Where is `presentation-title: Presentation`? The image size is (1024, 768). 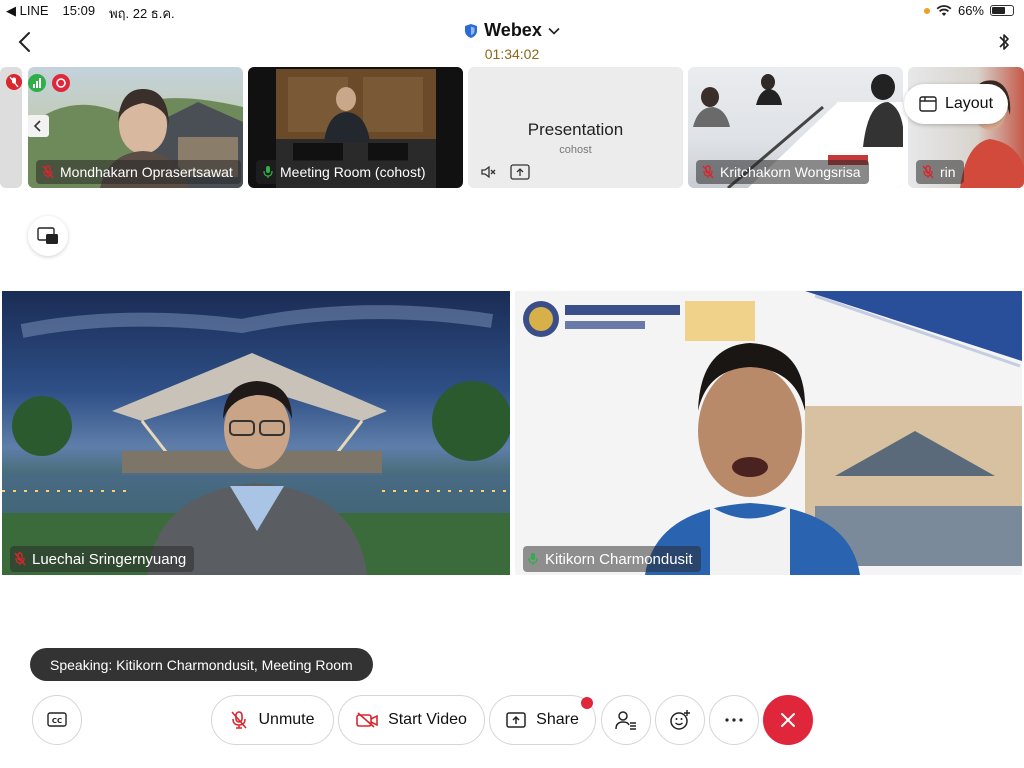
presentation-title: Presentation is located at coordinates (575, 129).